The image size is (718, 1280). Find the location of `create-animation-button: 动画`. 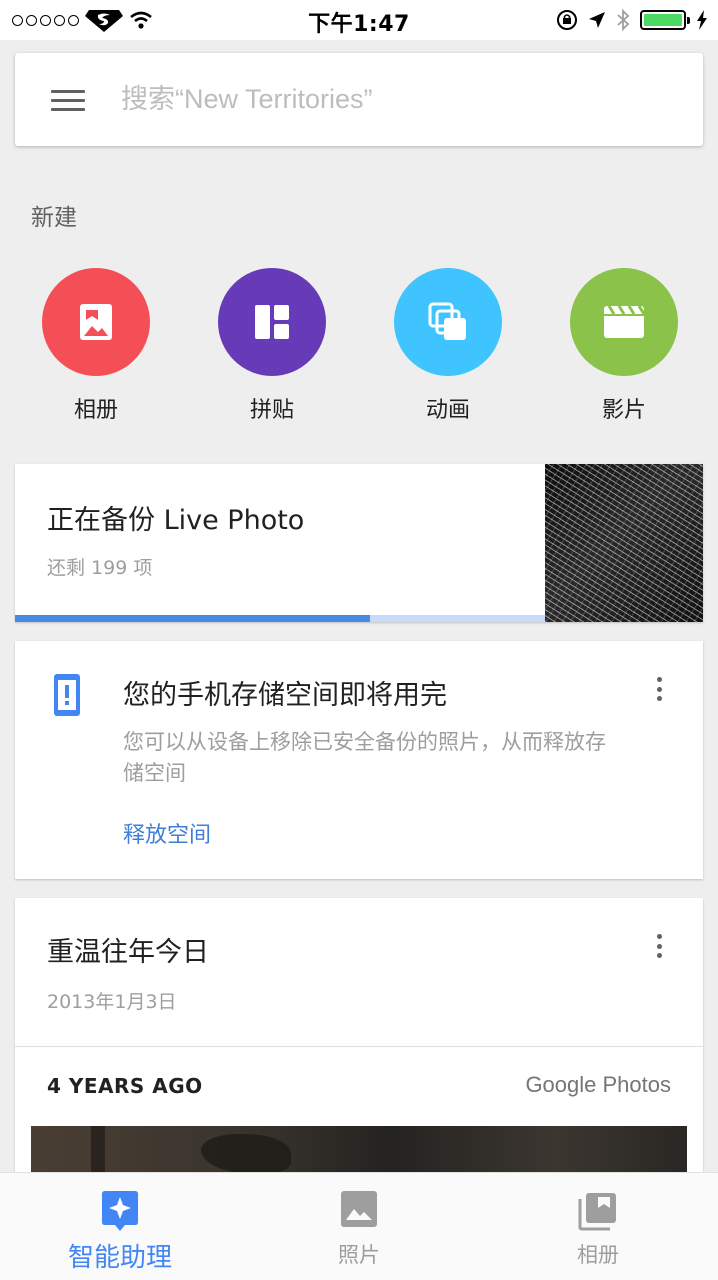

create-animation-button: 动画 is located at coordinates (448, 346).